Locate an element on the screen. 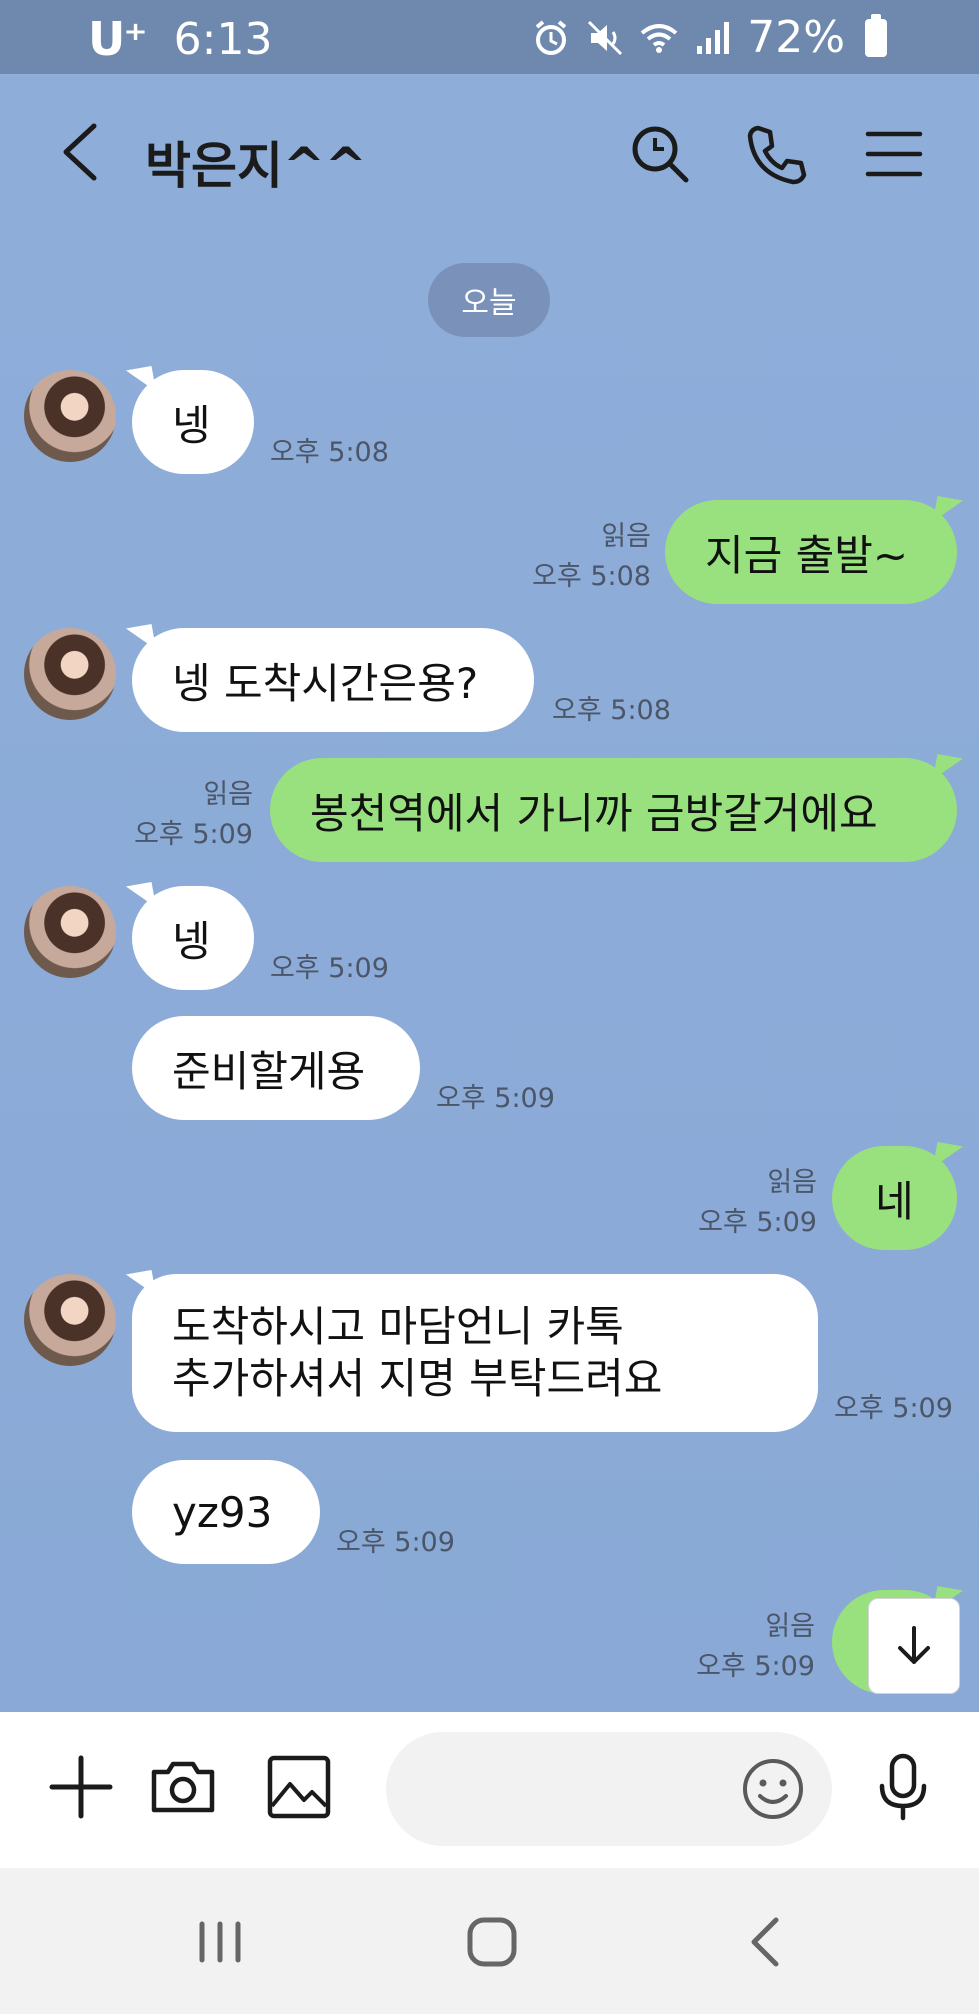 The height and width of the screenshot is (2014, 979). signal-icon is located at coordinates (713, 37).